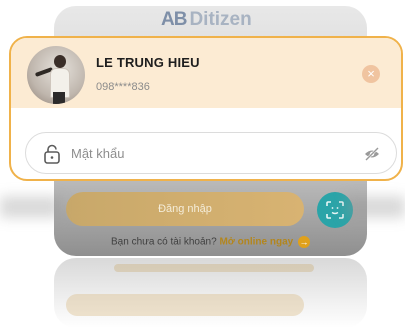  Describe the element at coordinates (148, 62) in the screenshot. I see `account-name: LE TRUNG HIEU` at that location.